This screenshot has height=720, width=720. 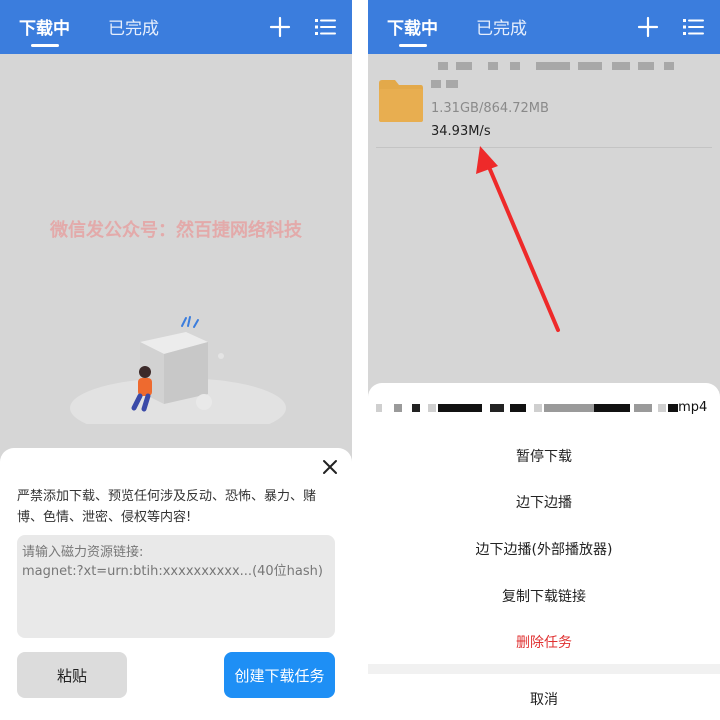 I want to click on empty-state-illustration, so click(x=178, y=370).